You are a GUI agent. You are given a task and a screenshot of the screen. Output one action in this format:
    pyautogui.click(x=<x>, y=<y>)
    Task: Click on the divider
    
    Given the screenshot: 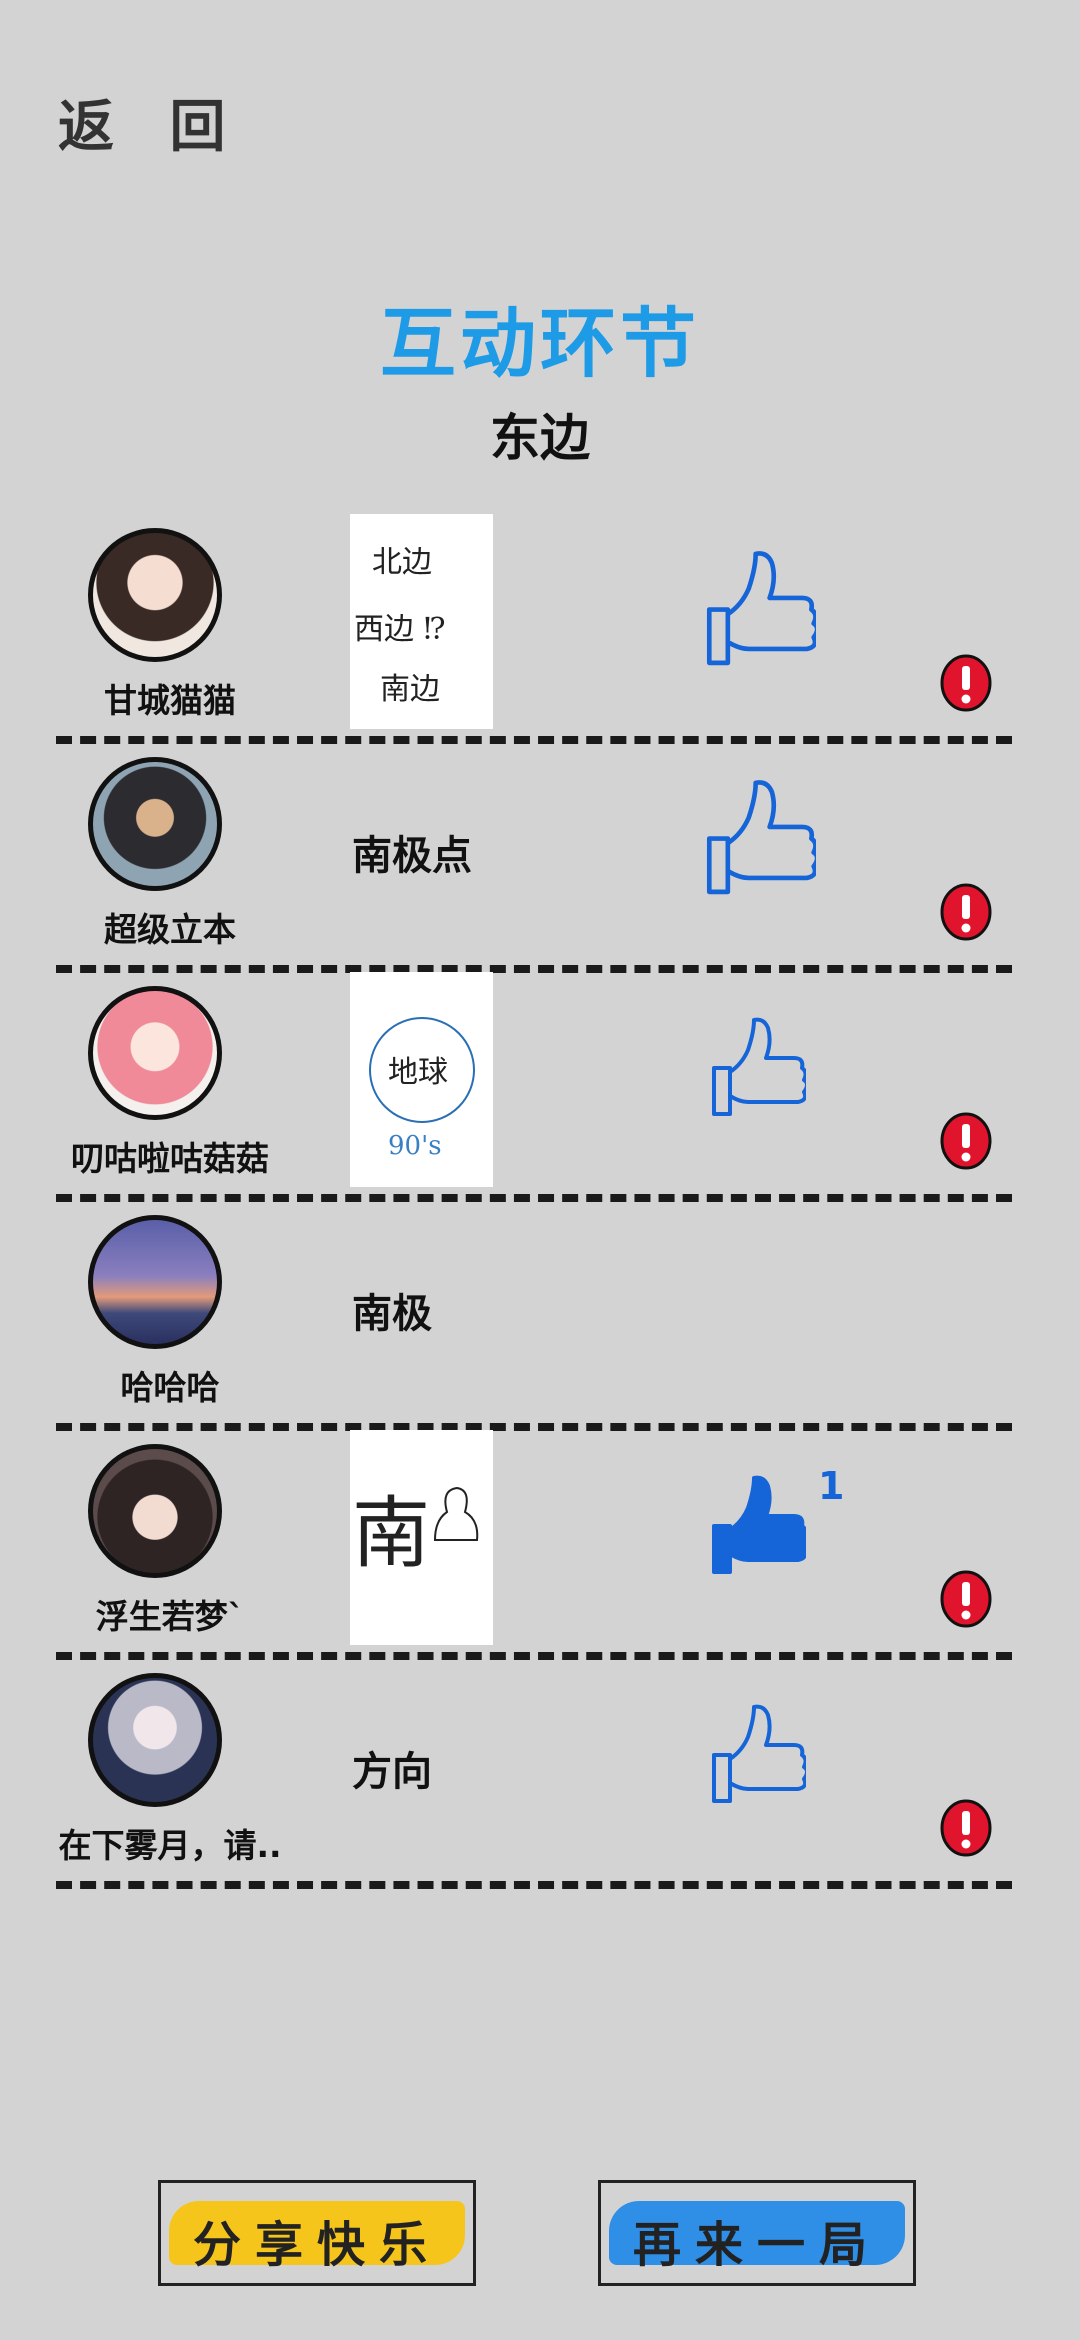 What is the action you would take?
    pyautogui.click(x=534, y=1885)
    